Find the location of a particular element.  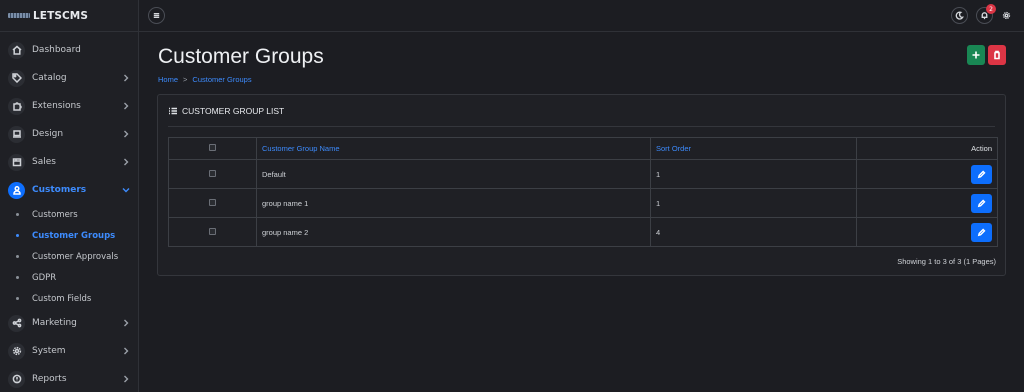

column-header-sort-order: Sort Order is located at coordinates (753, 148).